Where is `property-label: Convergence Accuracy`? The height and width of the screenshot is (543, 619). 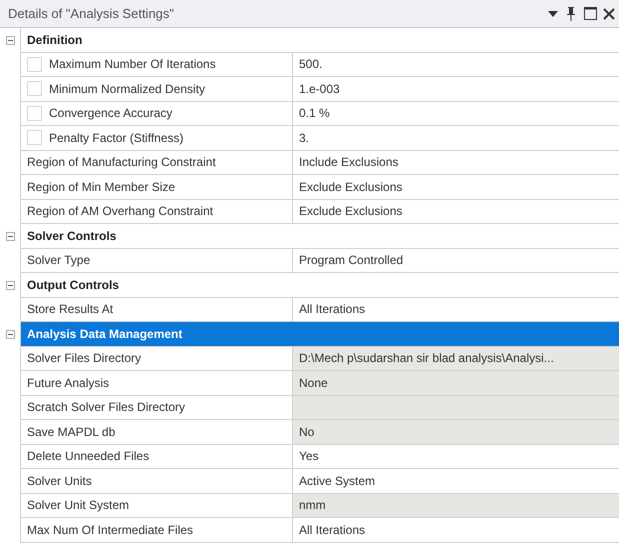
property-label: Convergence Accuracy is located at coordinates (110, 113).